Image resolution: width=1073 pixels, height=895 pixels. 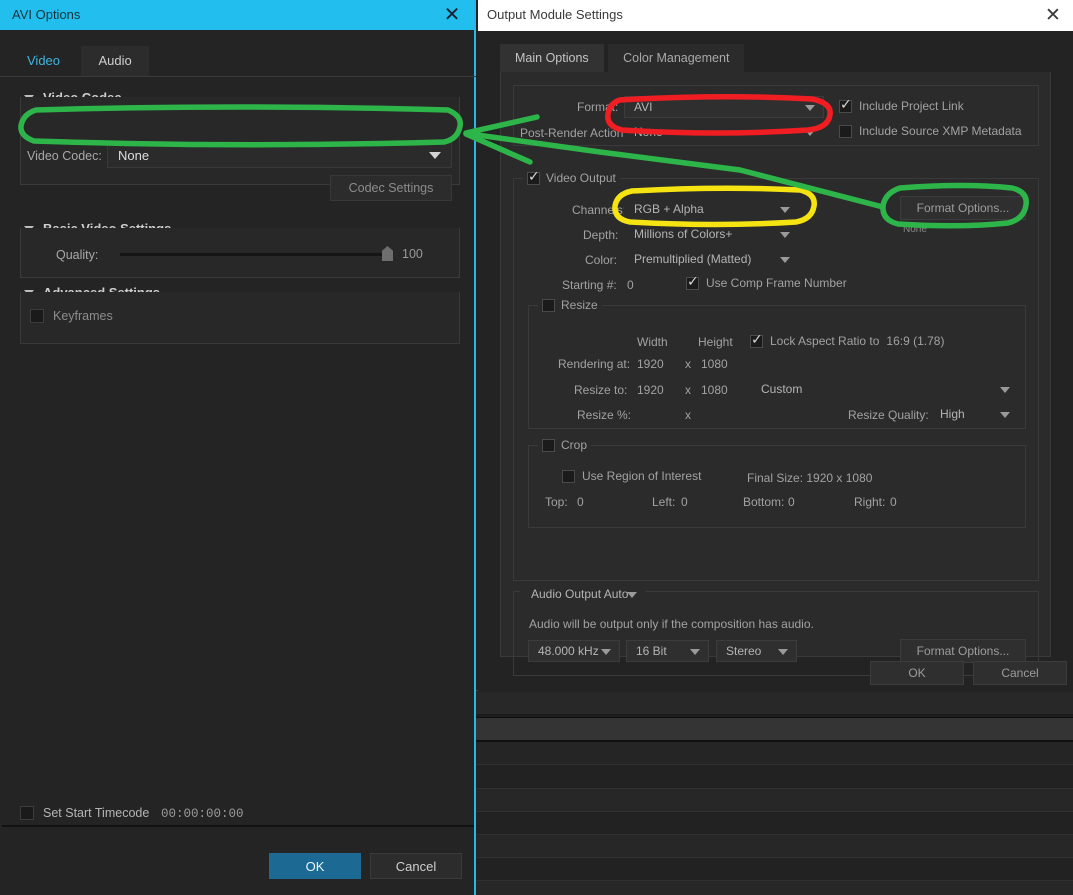 I want to click on audio-bit-depth-dropdown: 16 Bit, so click(x=667, y=651).